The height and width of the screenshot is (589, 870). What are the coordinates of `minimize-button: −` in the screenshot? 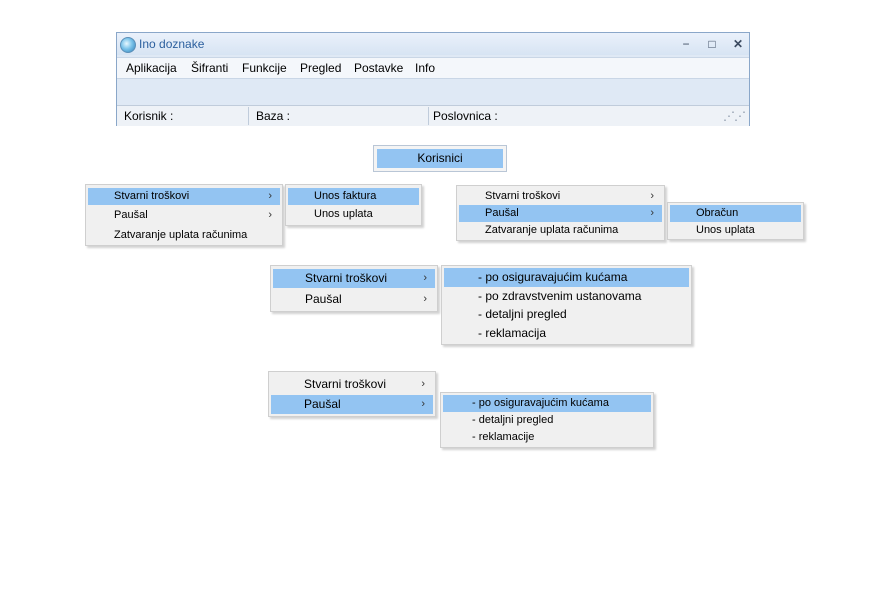 It's located at (686, 44).